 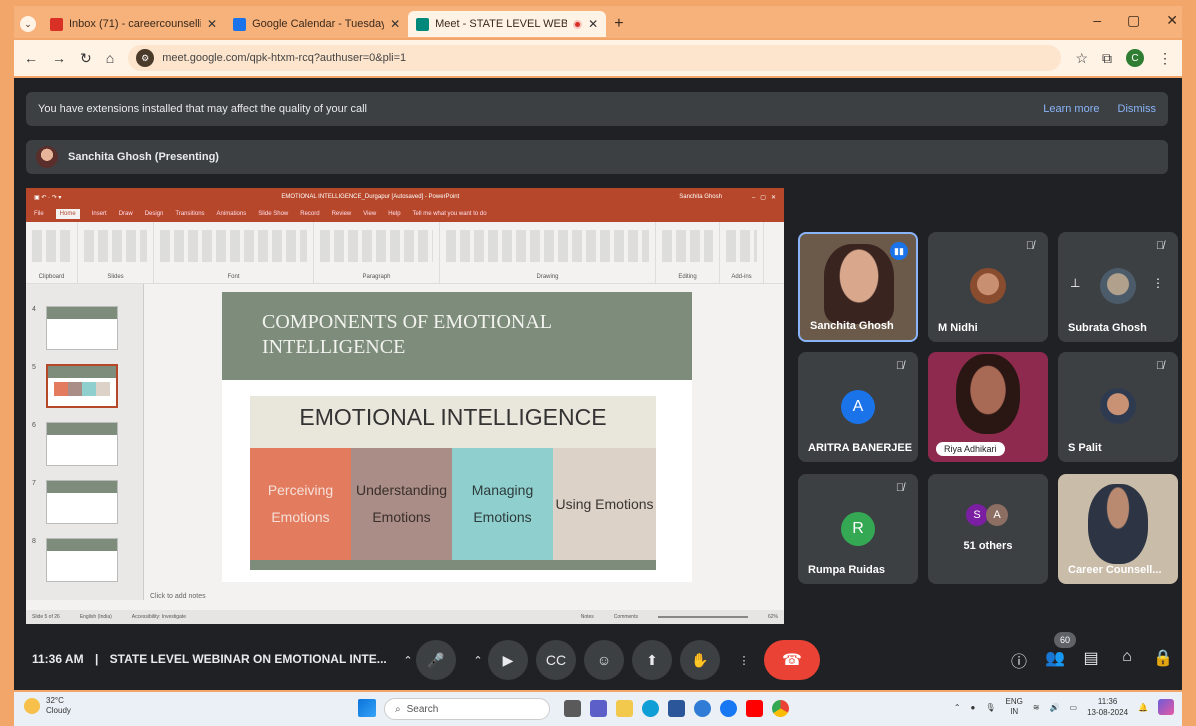 What do you see at coordinates (988, 529) in the screenshot?
I see `others-tile: S A 51 others` at bounding box center [988, 529].